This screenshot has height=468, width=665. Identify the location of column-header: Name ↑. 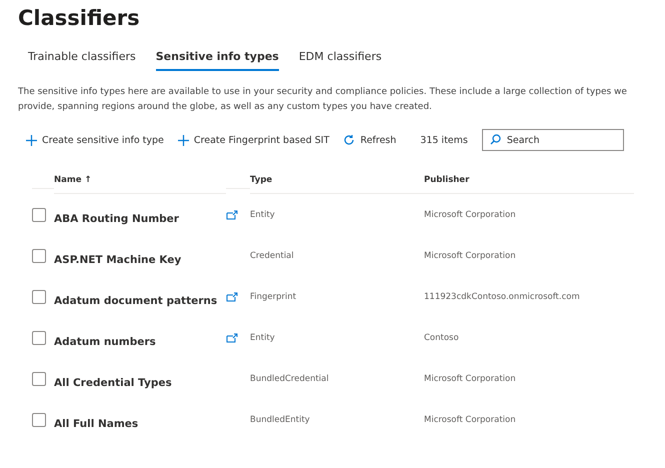
(140, 180).